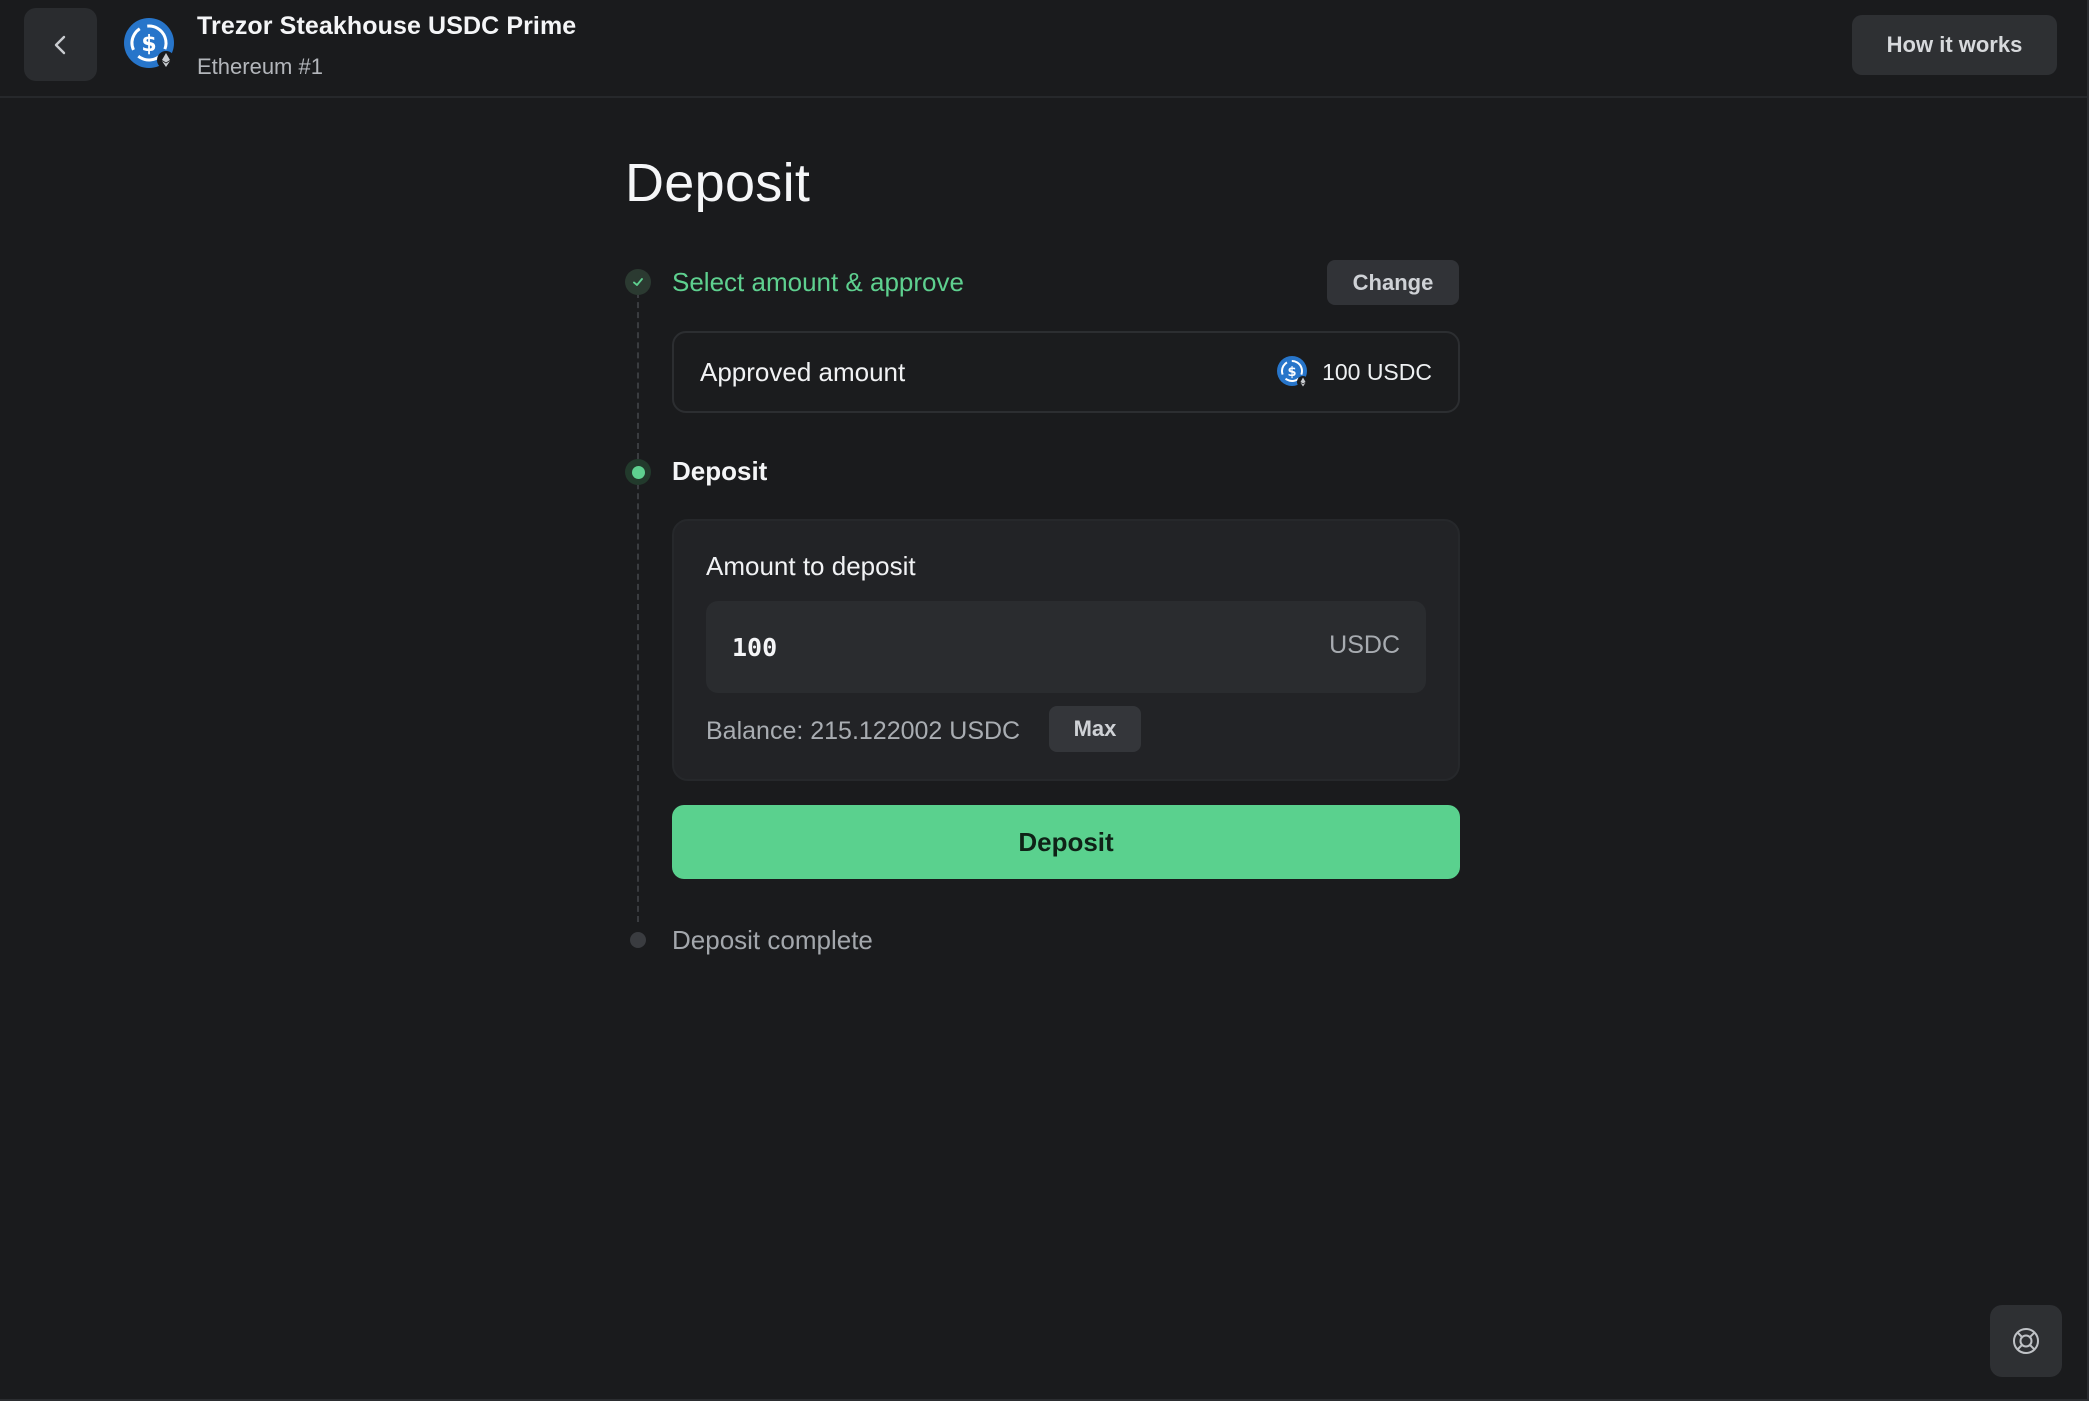 This screenshot has height=1401, width=2089. What do you see at coordinates (1377, 371) in the screenshot?
I see `approved-amount-text: 100 USDC` at bounding box center [1377, 371].